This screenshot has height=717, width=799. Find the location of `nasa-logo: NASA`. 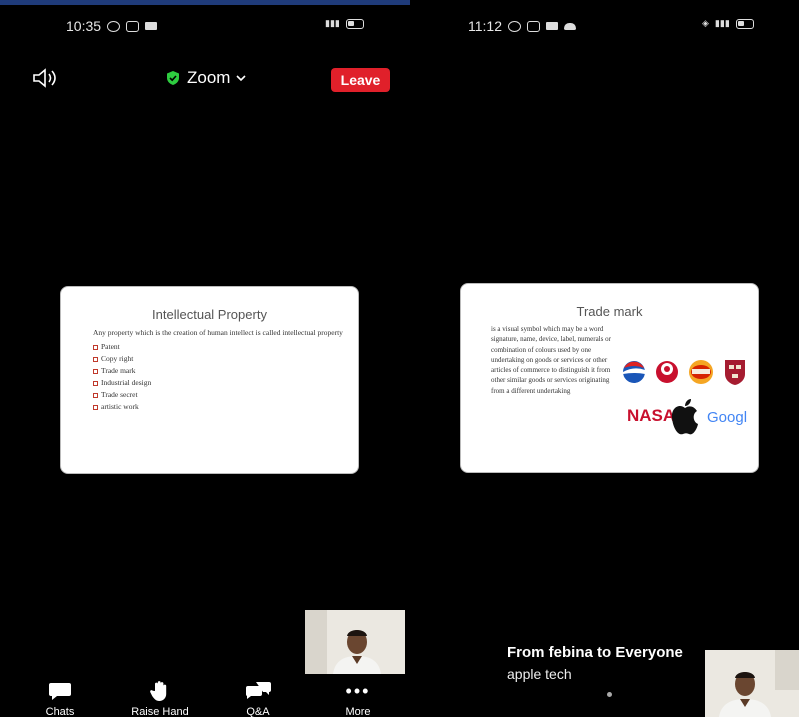

nasa-logo: NASA is located at coordinates (651, 415).